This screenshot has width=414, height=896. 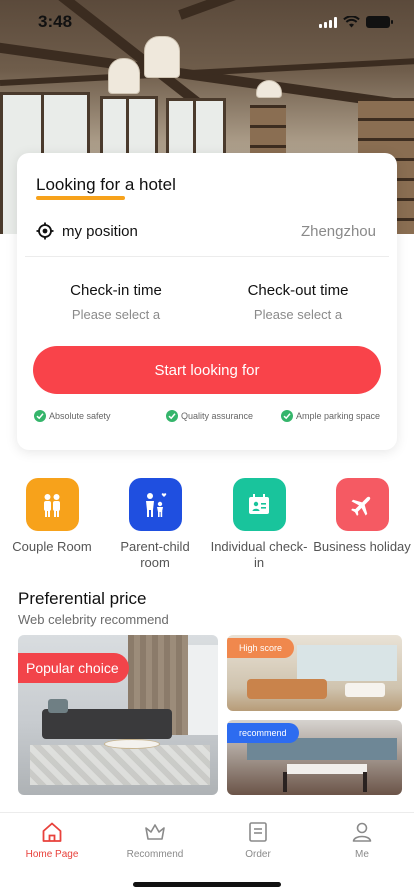 What do you see at coordinates (45, 231) in the screenshot?
I see `locate-icon` at bounding box center [45, 231].